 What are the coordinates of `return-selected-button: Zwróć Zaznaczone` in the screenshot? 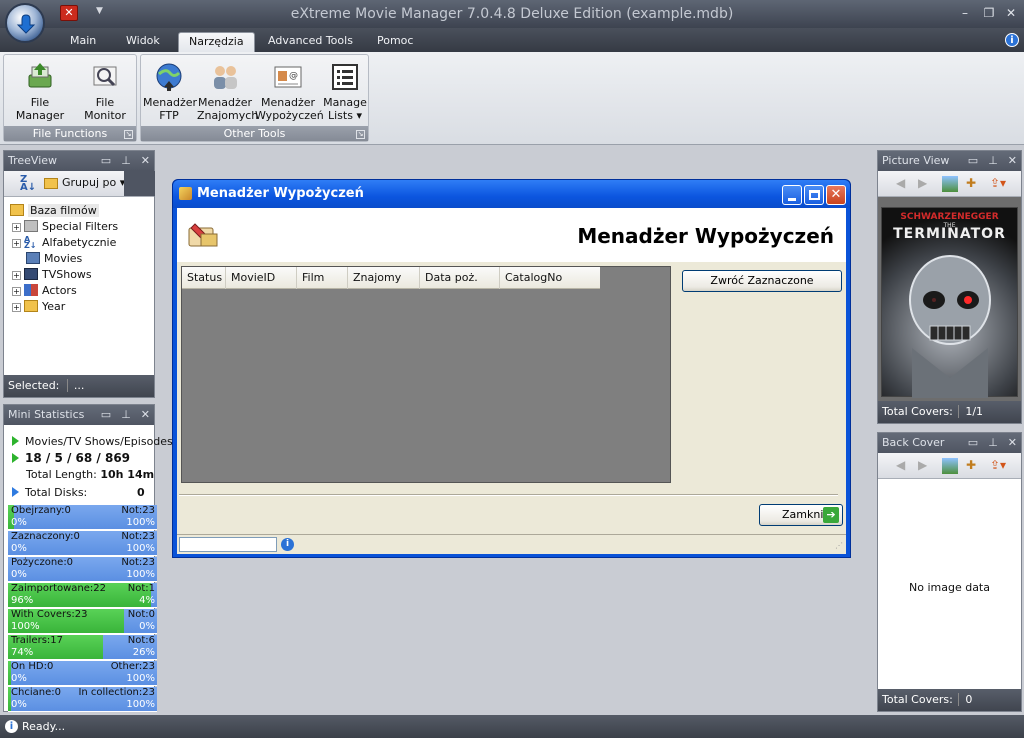 It's located at (762, 281).